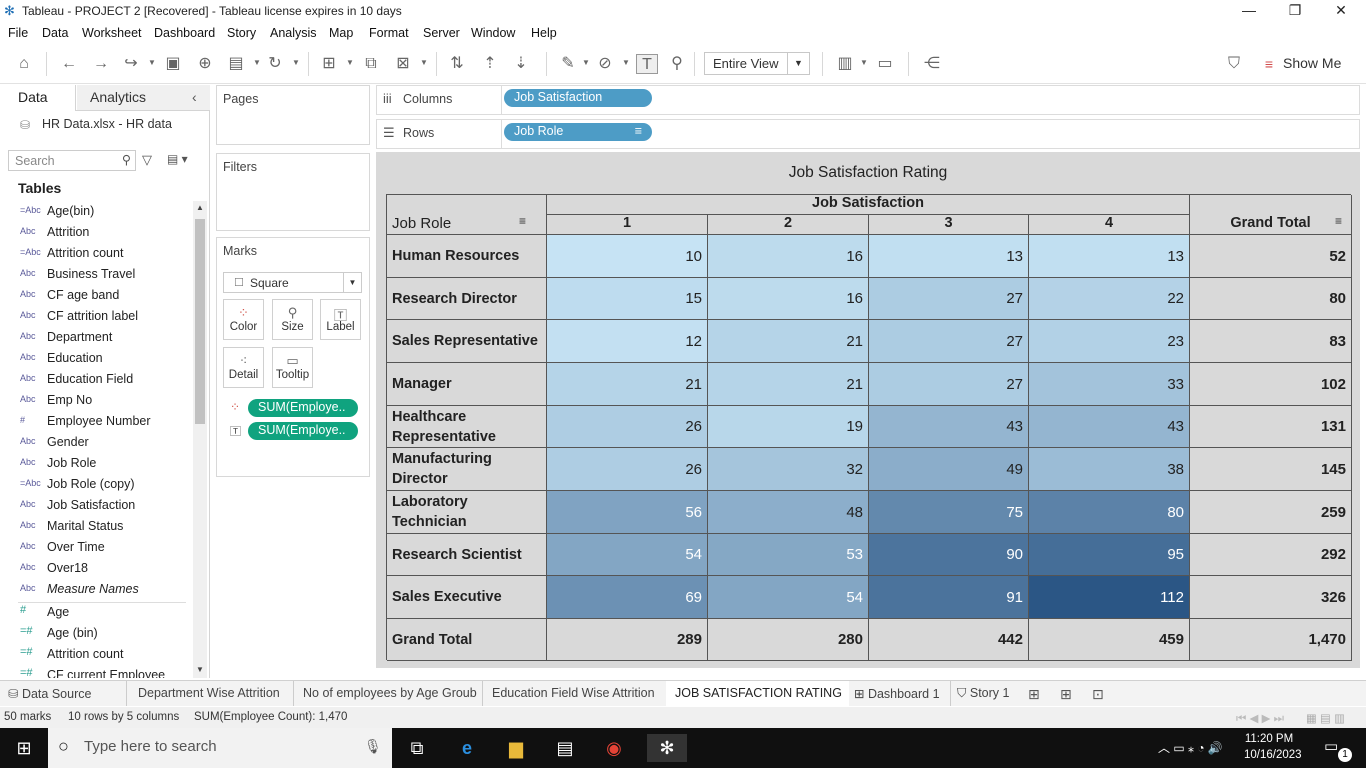 Image resolution: width=1366 pixels, height=768 pixels. Describe the element at coordinates (220, 748) in the screenshot. I see `taskbar-search: ○ Type here to search 🎙` at that location.